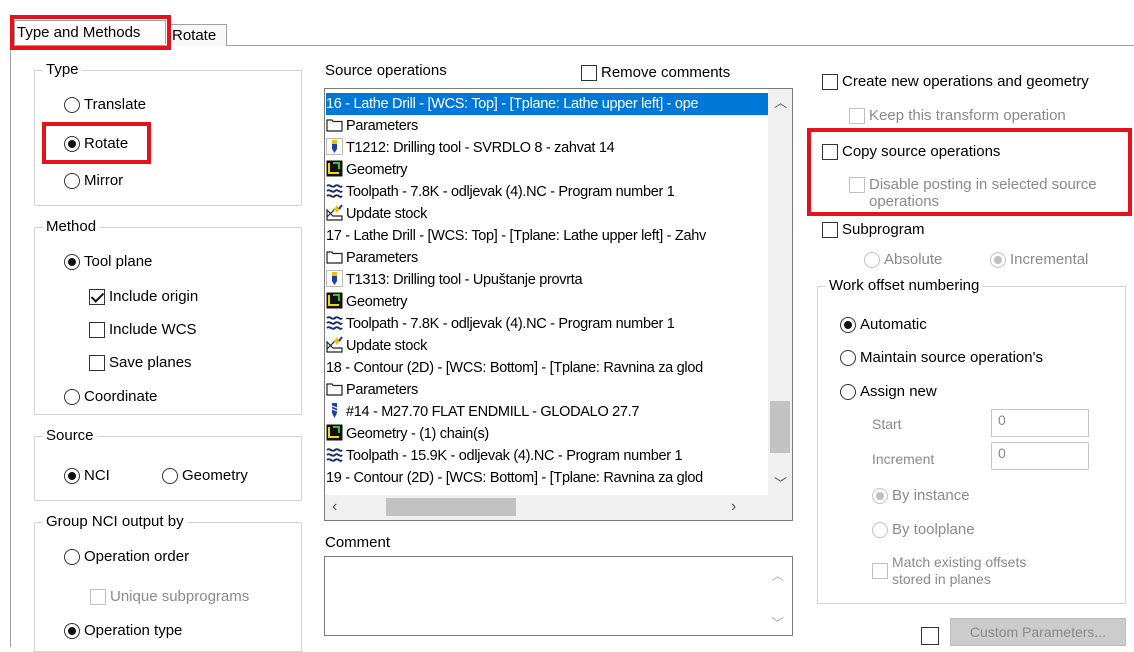 The width and height of the screenshot is (1134, 652). I want to click on geometry-icon, so click(334, 168).